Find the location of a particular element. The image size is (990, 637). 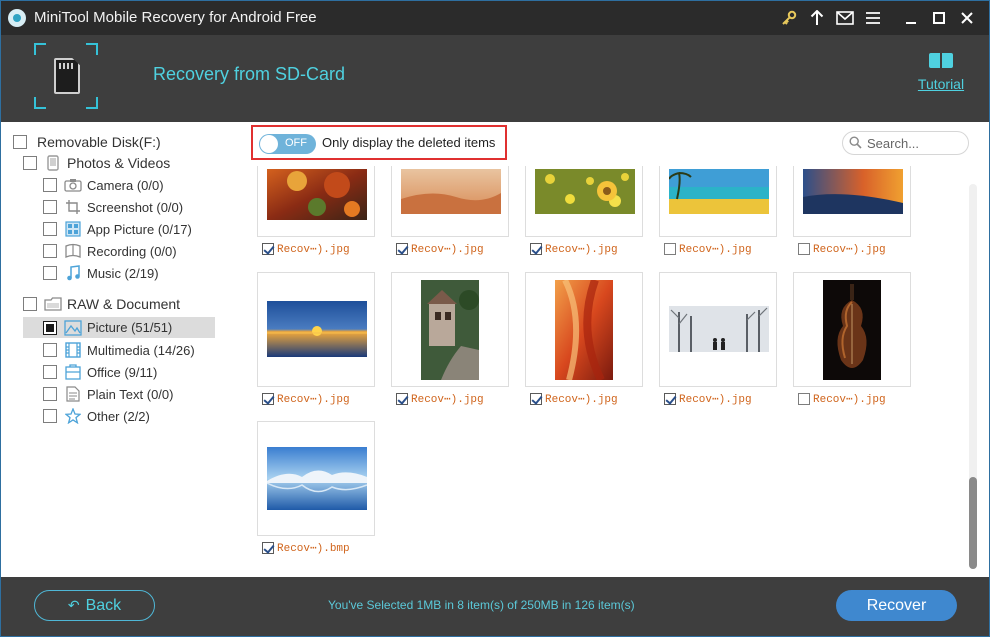

item-checkbox-checked is located at coordinates (50, 327).